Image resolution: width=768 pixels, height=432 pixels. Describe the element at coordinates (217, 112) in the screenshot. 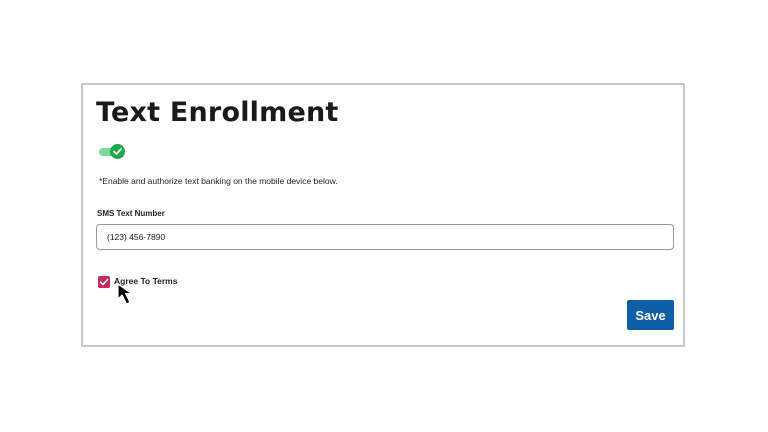

I see `page-title: Text Enrollment` at that location.